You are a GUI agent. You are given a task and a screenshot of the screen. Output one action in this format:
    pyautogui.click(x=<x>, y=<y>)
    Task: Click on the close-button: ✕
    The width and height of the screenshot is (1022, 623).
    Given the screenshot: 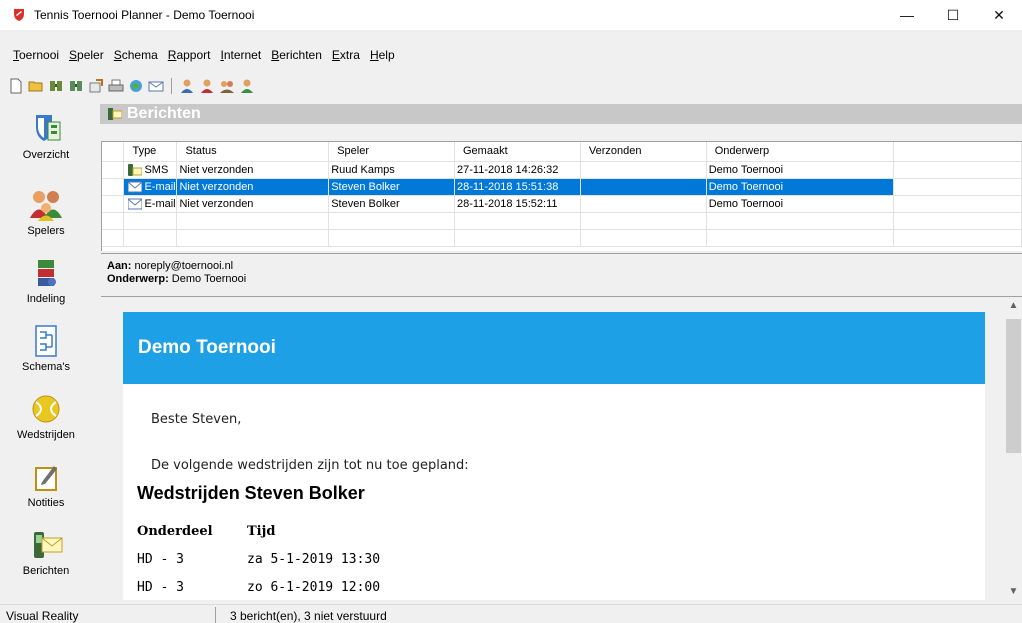 What is the action you would take?
    pyautogui.click(x=999, y=15)
    